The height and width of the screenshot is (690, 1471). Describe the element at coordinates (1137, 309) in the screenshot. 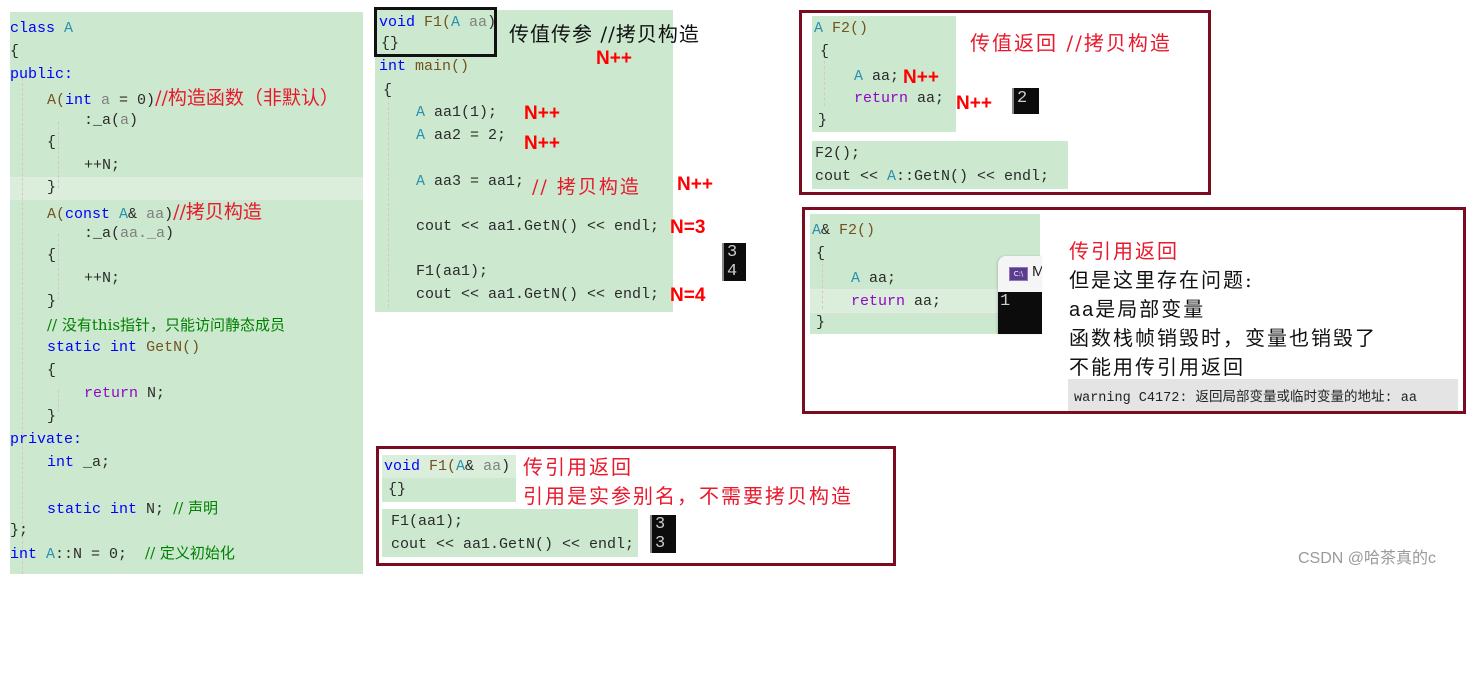

I see `local-variable-note: aa是局部变量` at that location.